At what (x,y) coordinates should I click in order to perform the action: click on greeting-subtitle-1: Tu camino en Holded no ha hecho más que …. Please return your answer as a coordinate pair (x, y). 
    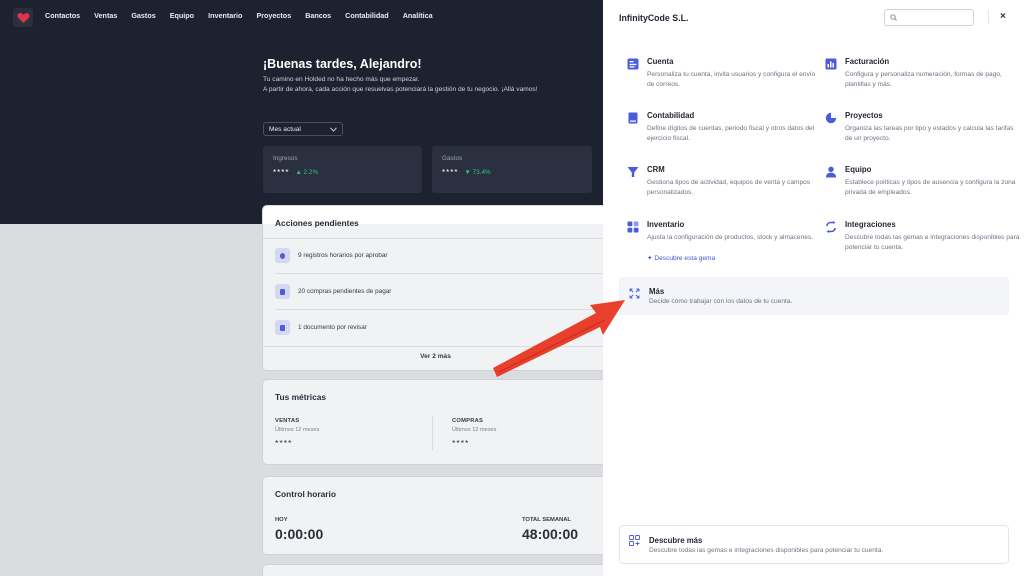
    Looking at the image, I should click on (341, 79).